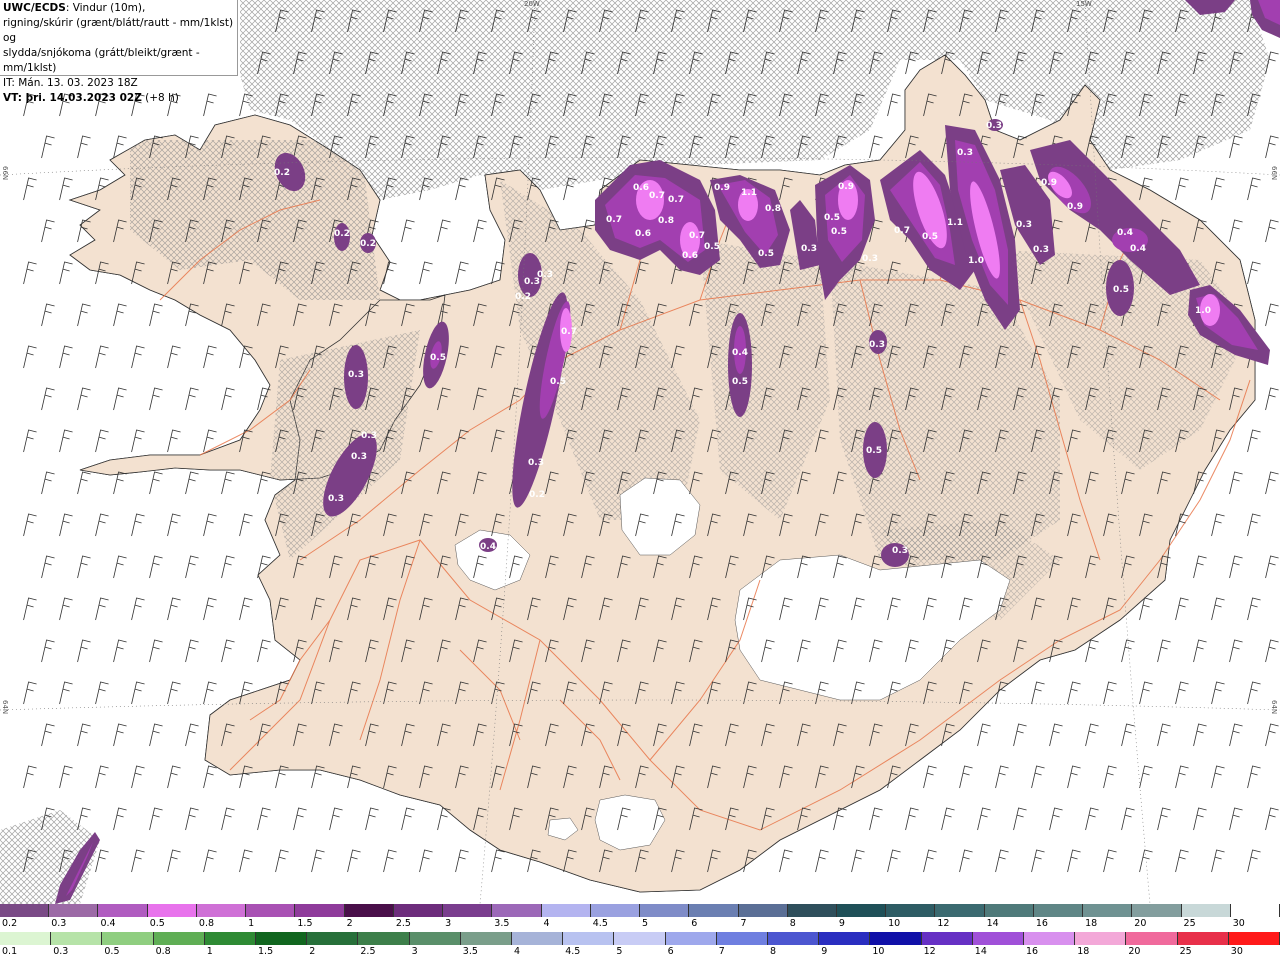  Describe the element at coordinates (976, 261) in the screenshot. I see `precip-value-label: 1.0` at that location.